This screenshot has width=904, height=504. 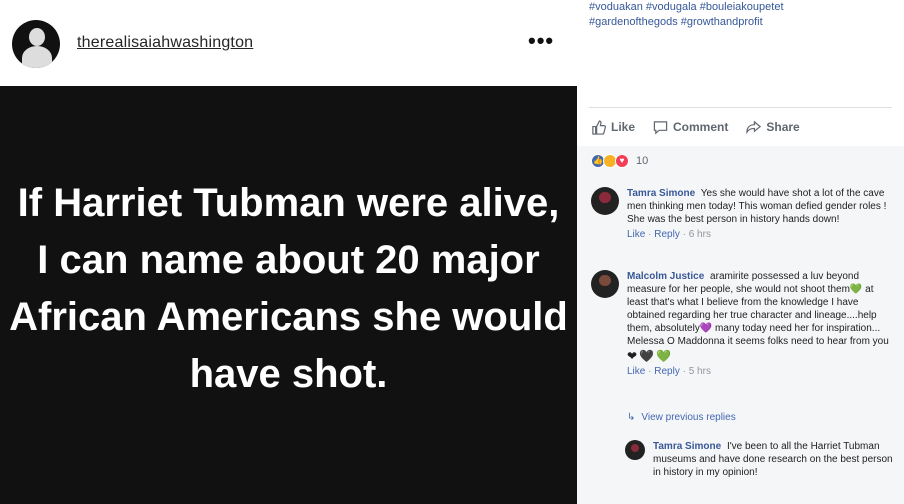 What do you see at coordinates (288, 43) in the screenshot?
I see `post-header: therealisaiahwashington •••` at bounding box center [288, 43].